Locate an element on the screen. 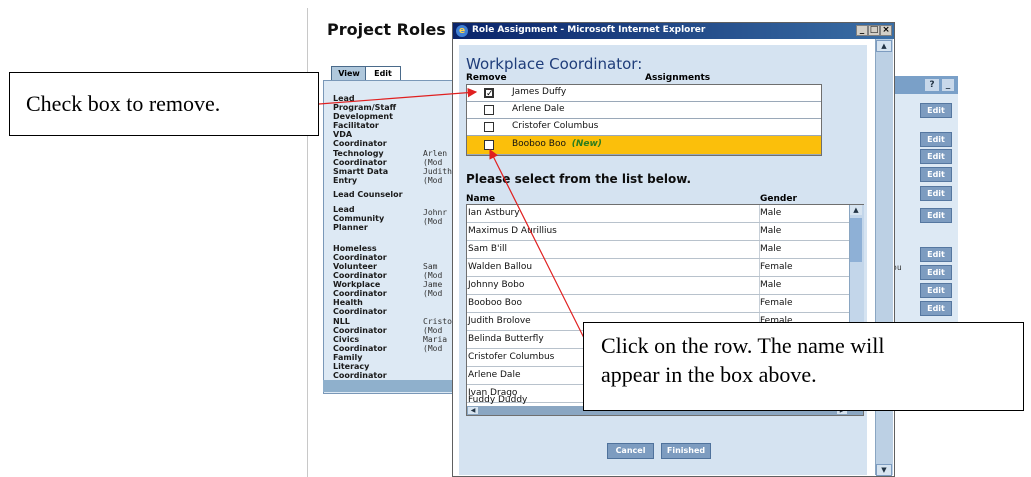 Image resolution: width=1031 pixels, height=477 pixels. arrow-to-checkbox is located at coordinates (398, 96).